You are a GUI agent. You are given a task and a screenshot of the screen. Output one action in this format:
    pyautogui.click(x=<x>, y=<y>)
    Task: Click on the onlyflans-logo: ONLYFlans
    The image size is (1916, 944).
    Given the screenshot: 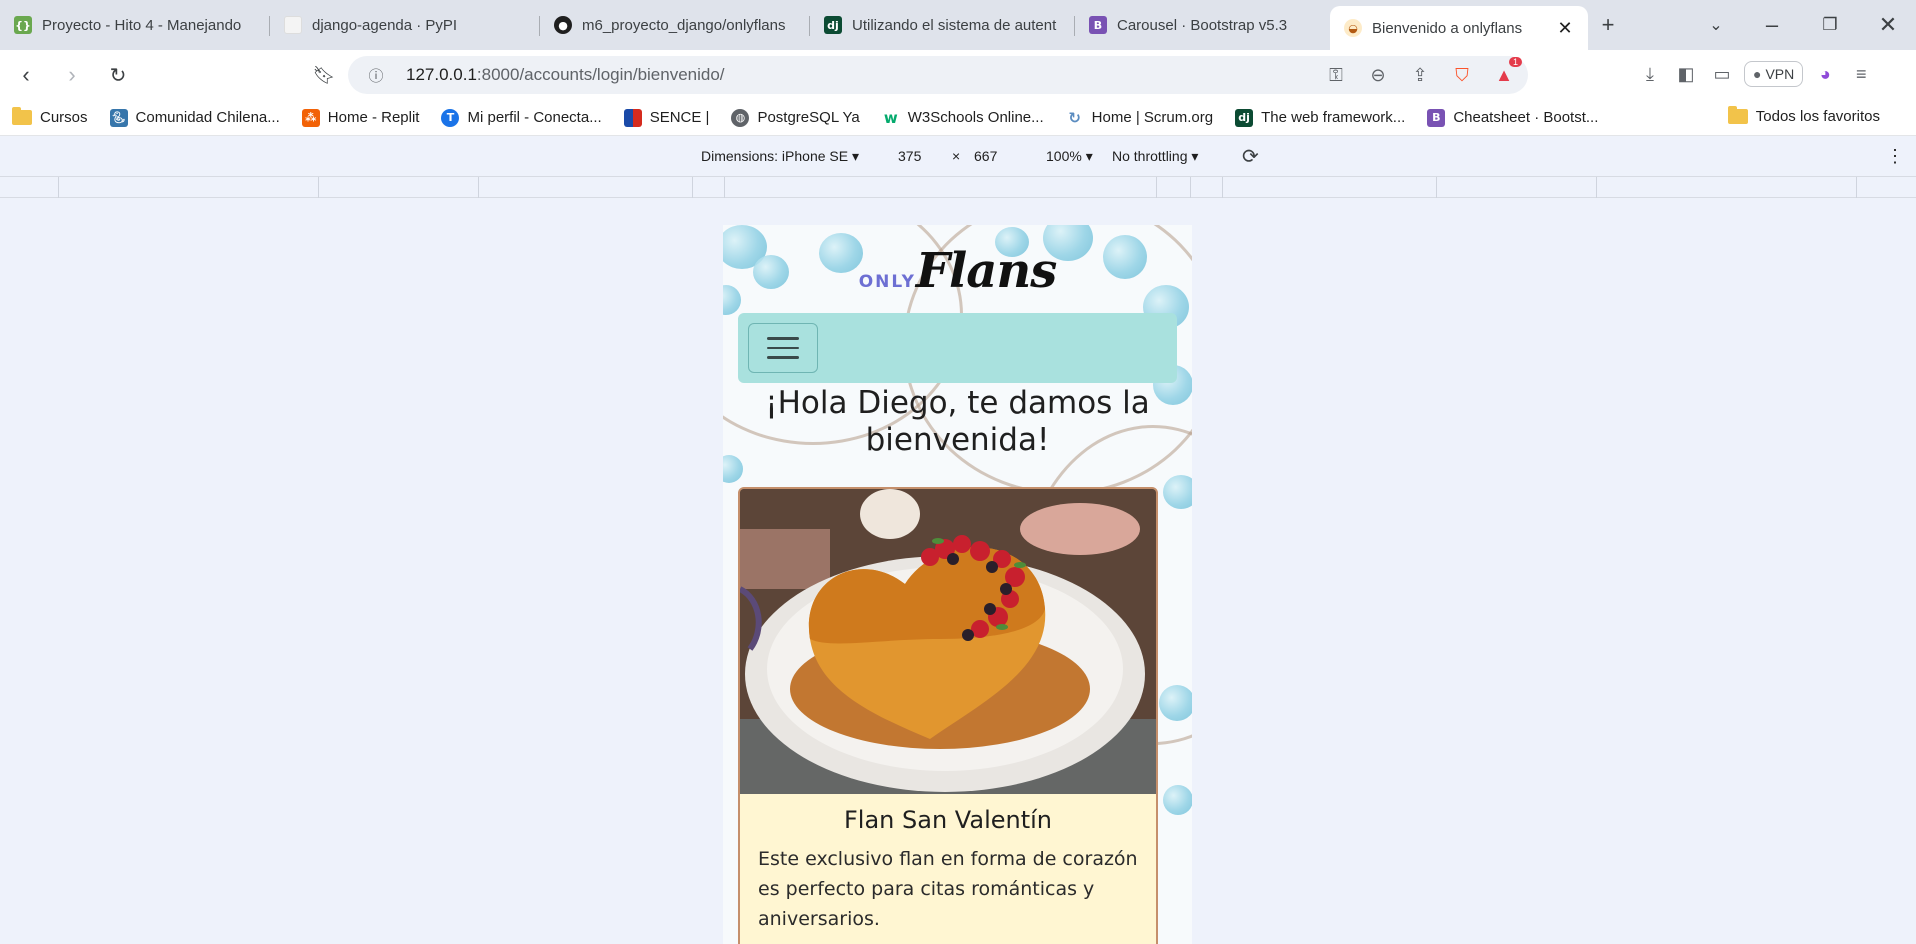 What is the action you would take?
    pyautogui.click(x=957, y=271)
    